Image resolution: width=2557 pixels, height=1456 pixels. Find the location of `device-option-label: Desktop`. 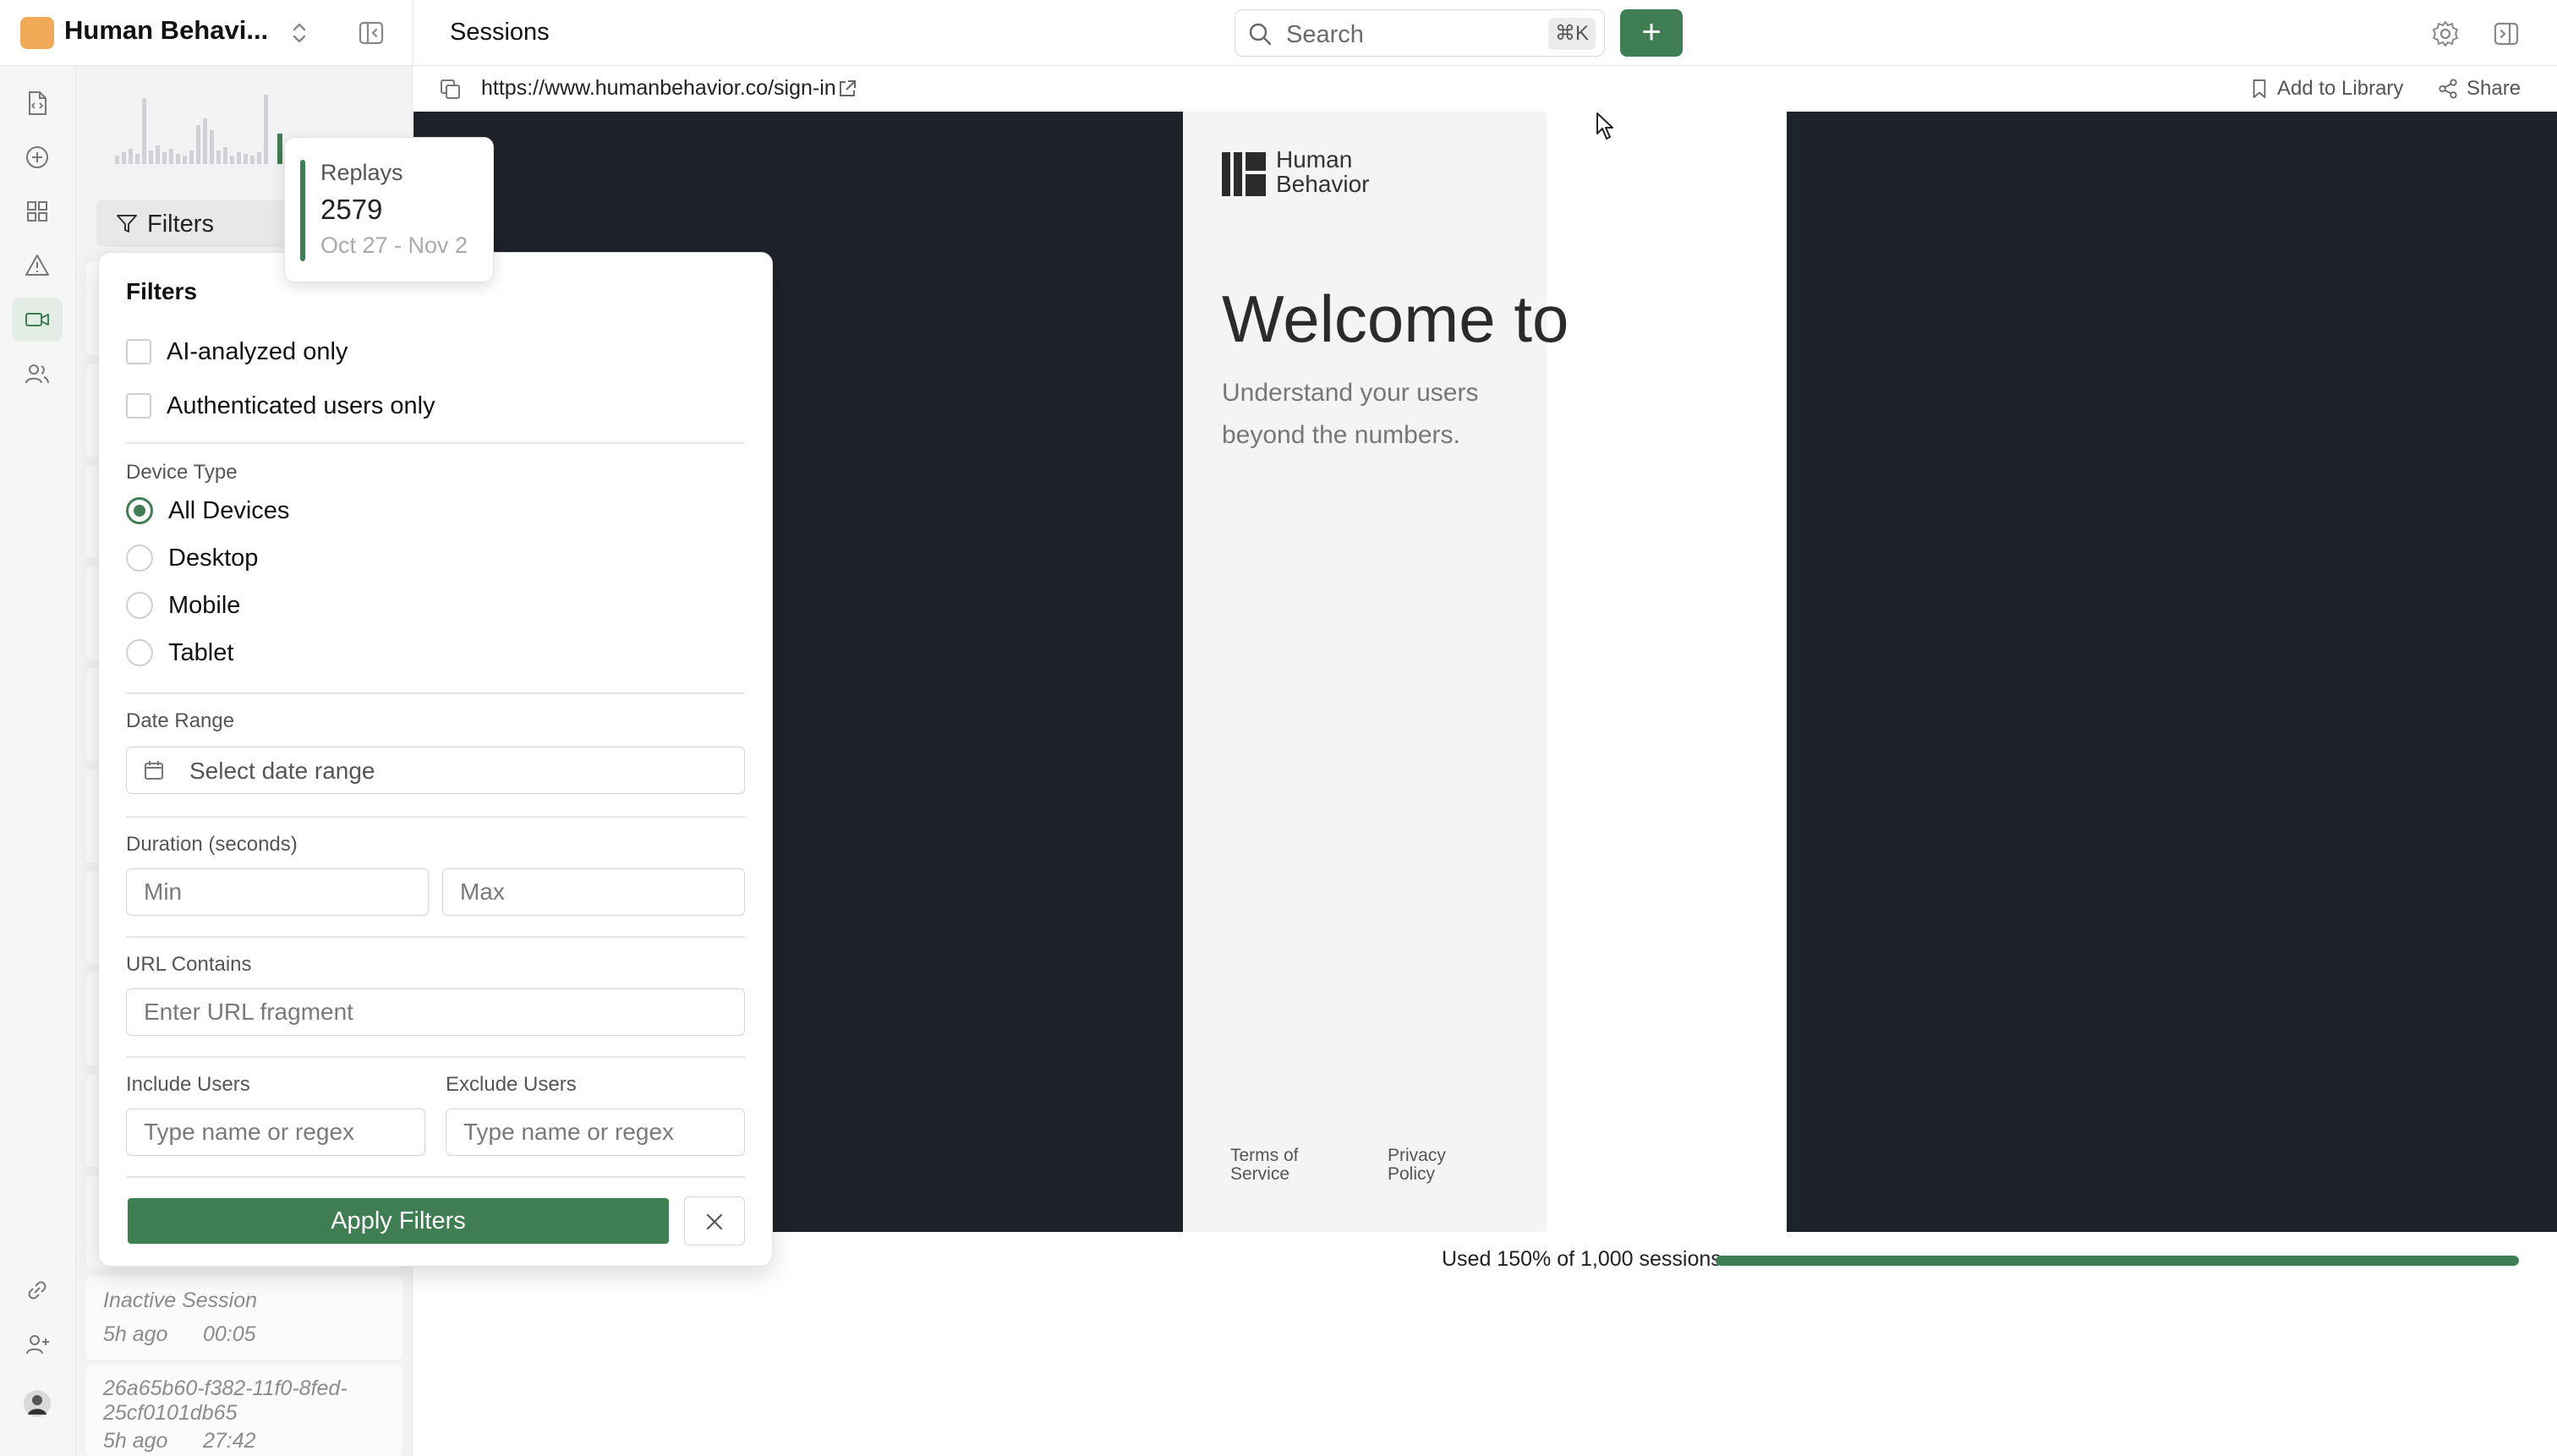

device-option-label: Desktop is located at coordinates (213, 558).